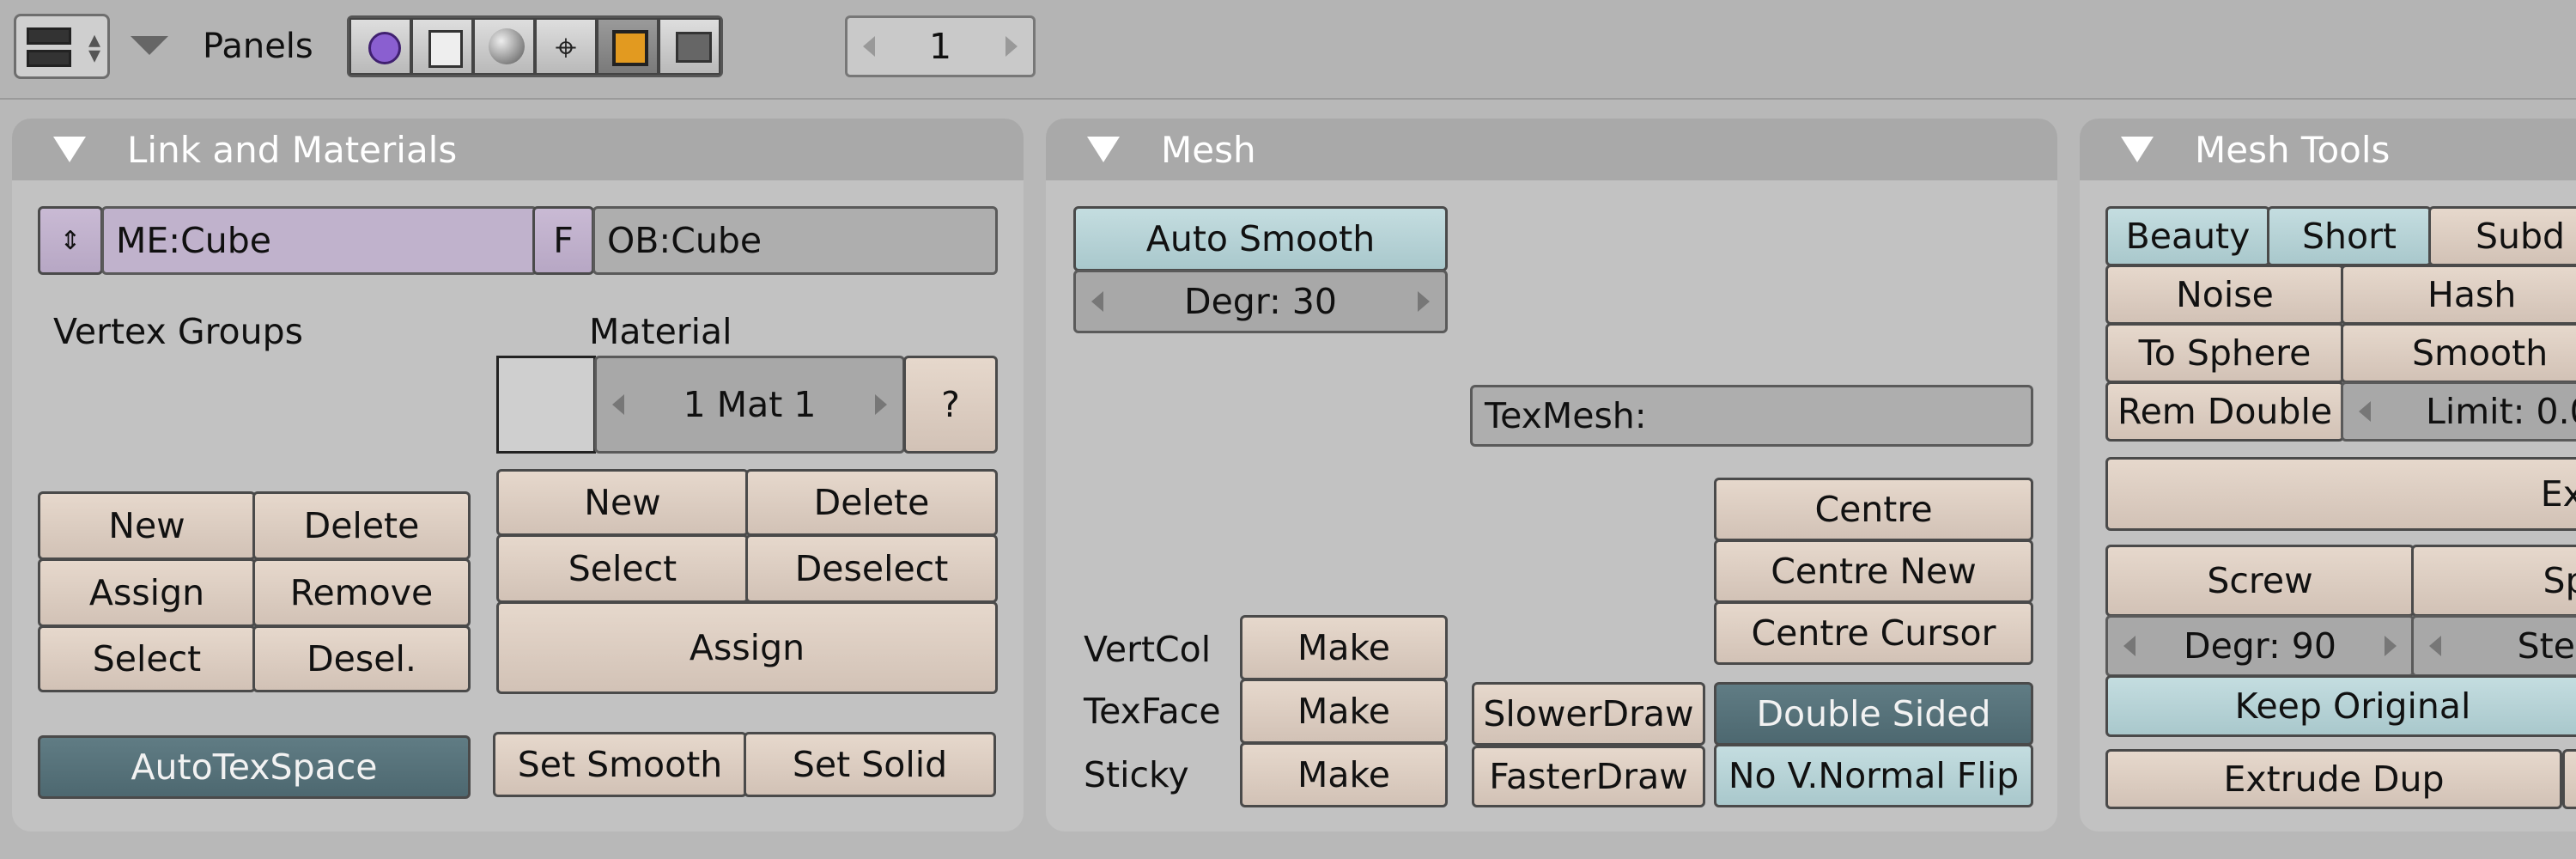 This screenshot has height=859, width=2576. I want to click on material-index-field: 1 Mat 1, so click(749, 405).